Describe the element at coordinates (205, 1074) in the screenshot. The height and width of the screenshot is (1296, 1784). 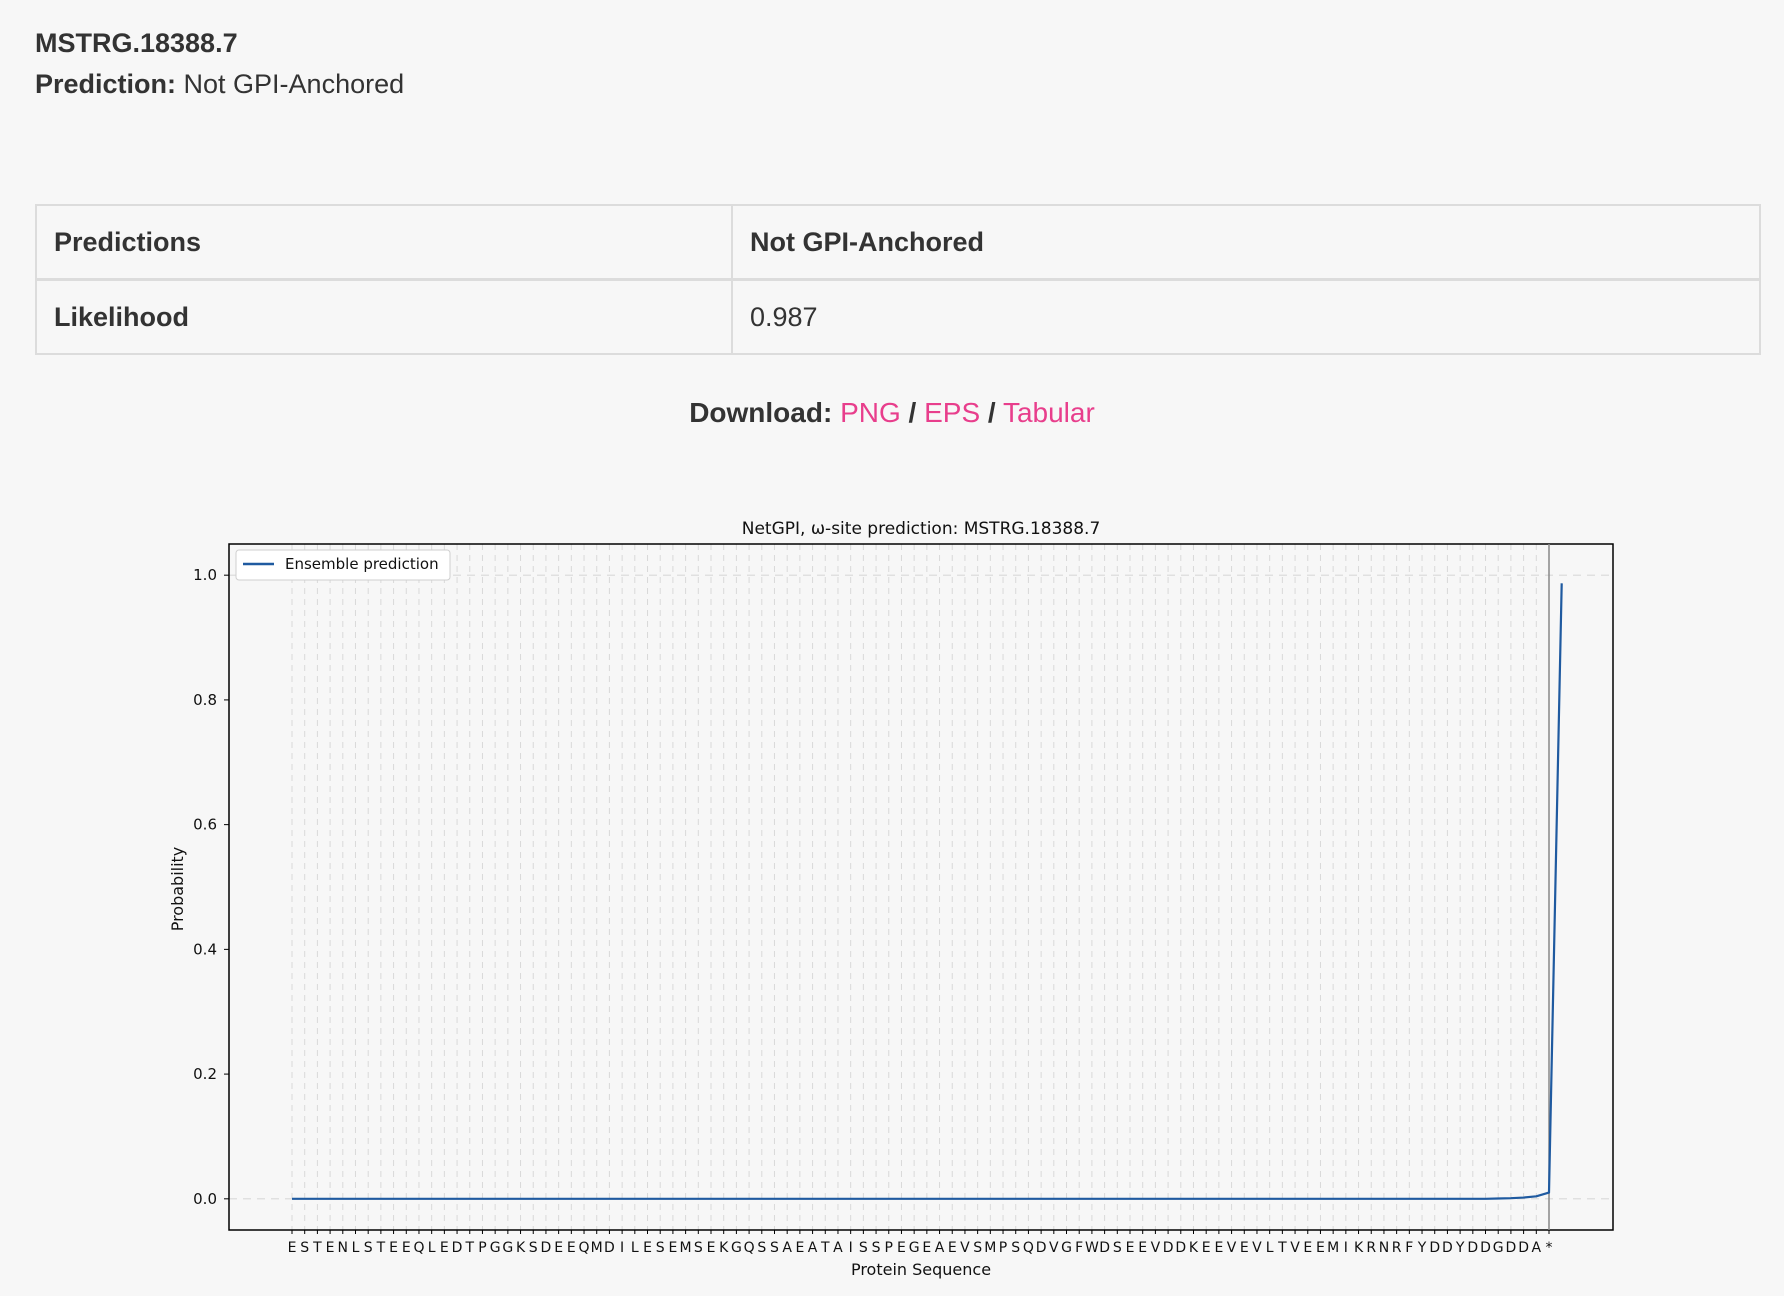
I see `y-tick-label: 0.2` at that location.